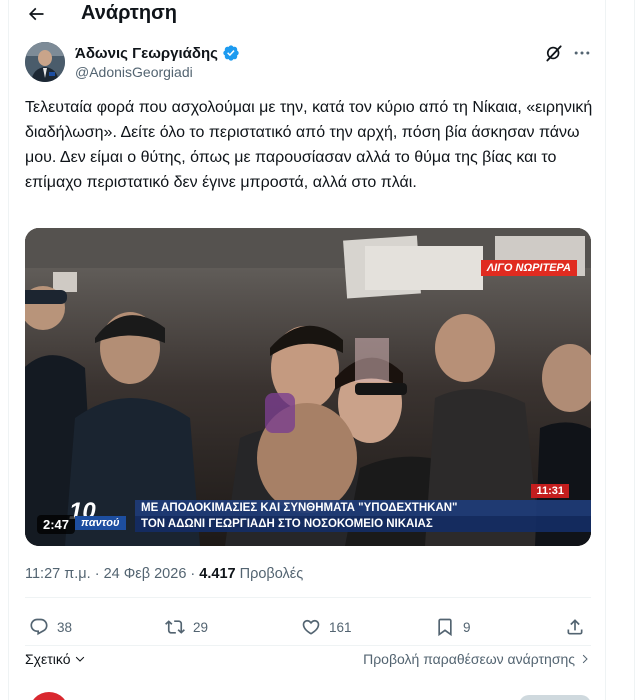  I want to click on tweet-date: 24 Φεβ 2026, so click(145, 574).